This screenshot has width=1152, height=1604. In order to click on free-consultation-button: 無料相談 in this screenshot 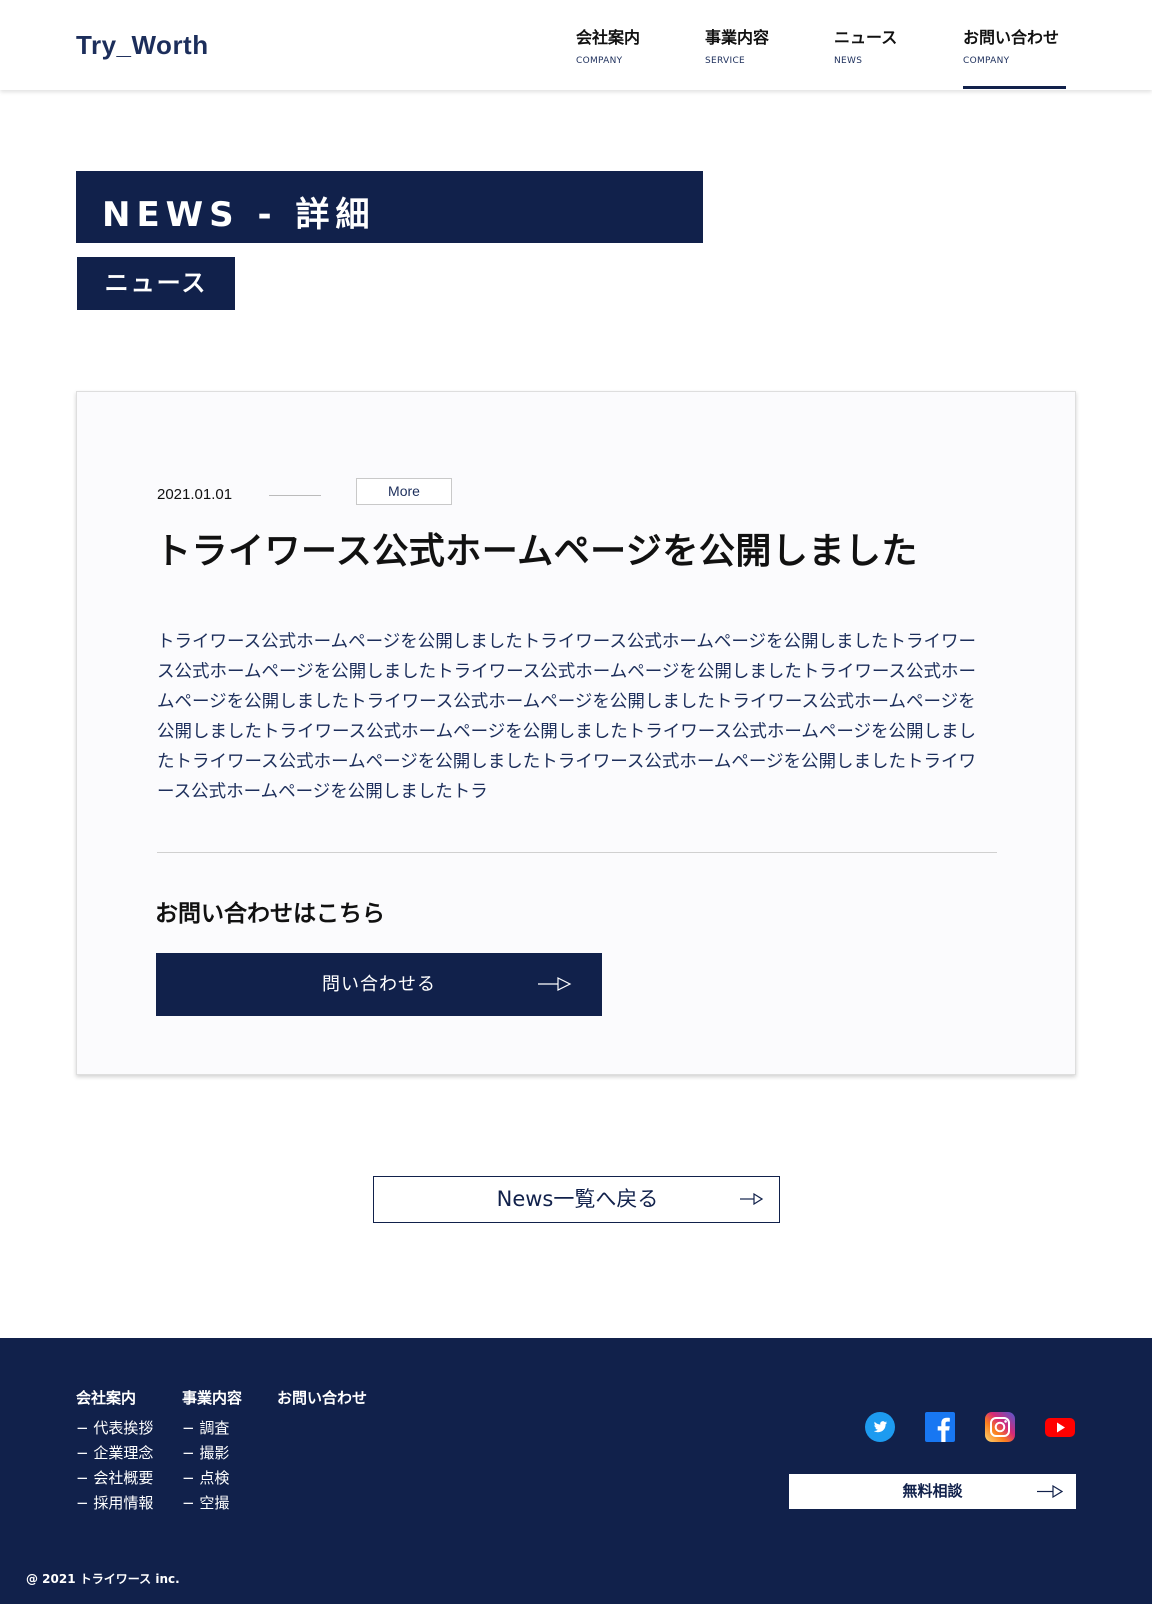, I will do `click(932, 1491)`.